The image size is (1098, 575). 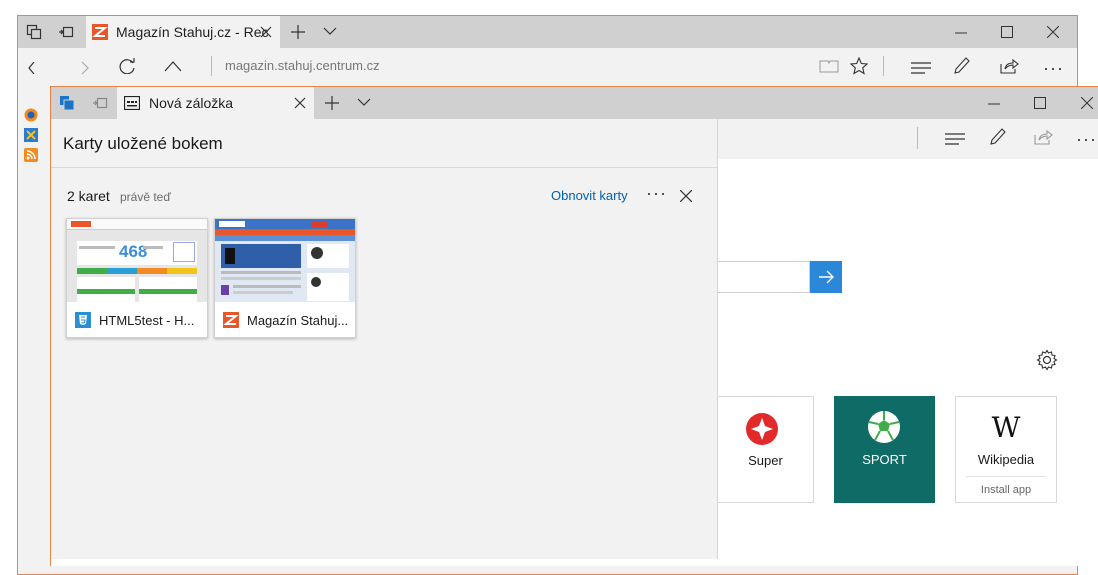 What do you see at coordinates (384, 167) in the screenshot?
I see `panel-divider` at bounding box center [384, 167].